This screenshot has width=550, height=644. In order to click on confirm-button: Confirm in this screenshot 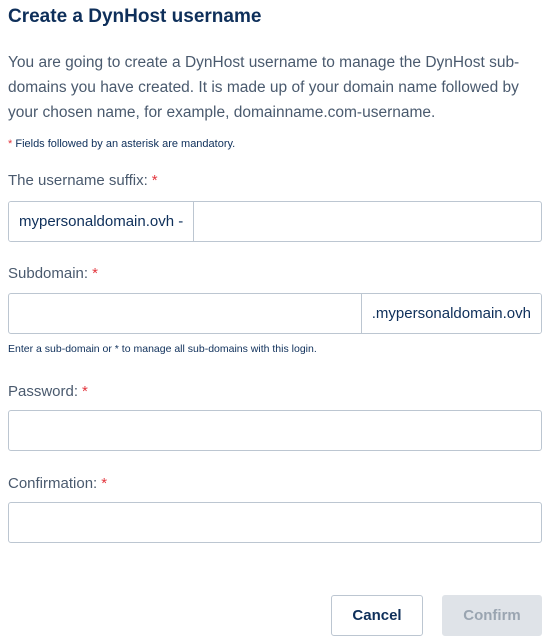, I will do `click(492, 615)`.